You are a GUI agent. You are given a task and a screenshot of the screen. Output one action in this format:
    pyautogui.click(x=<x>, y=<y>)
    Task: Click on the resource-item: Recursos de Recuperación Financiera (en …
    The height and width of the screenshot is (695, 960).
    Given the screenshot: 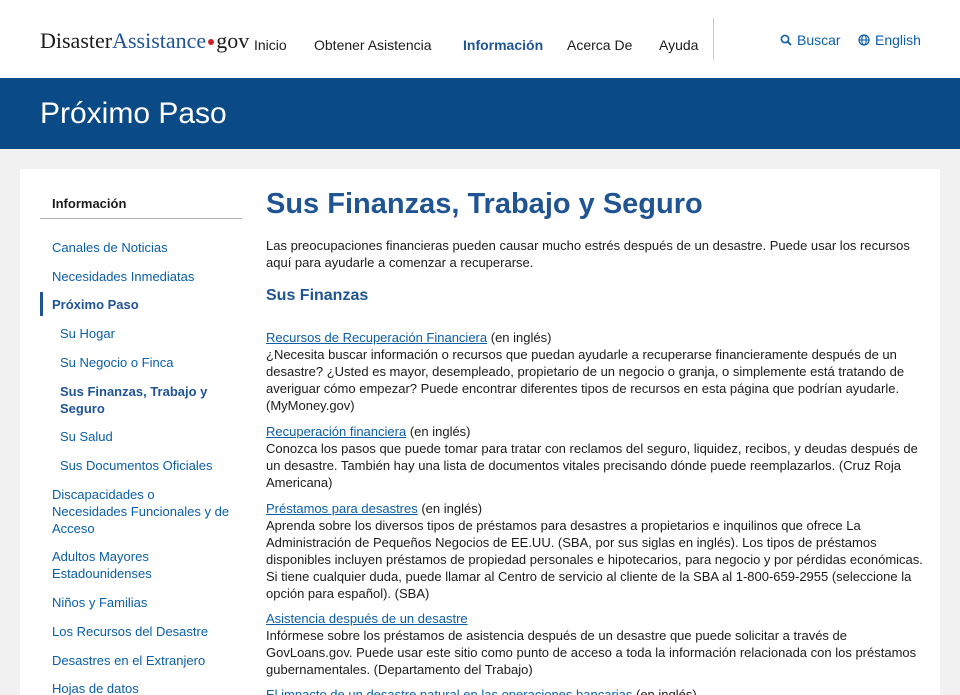 What is the action you would take?
    pyautogui.click(x=596, y=371)
    